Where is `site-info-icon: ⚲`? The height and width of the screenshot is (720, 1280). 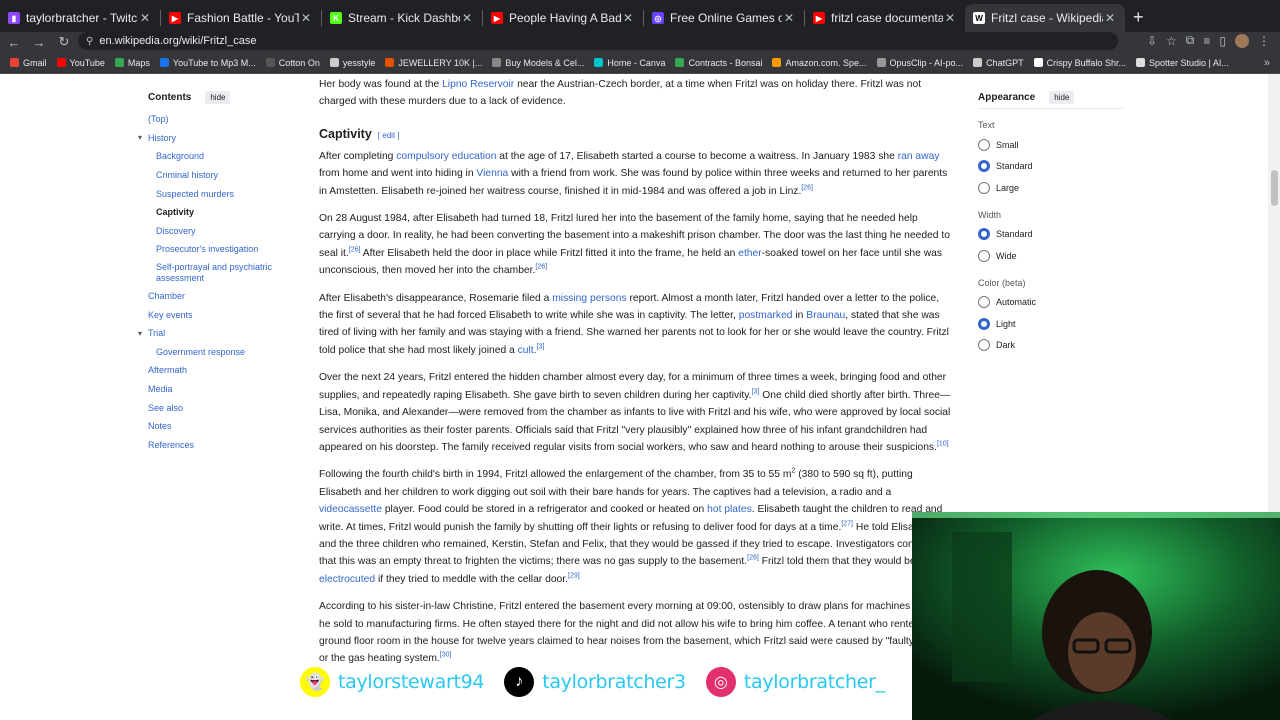
site-info-icon: ⚲ is located at coordinates (89, 41).